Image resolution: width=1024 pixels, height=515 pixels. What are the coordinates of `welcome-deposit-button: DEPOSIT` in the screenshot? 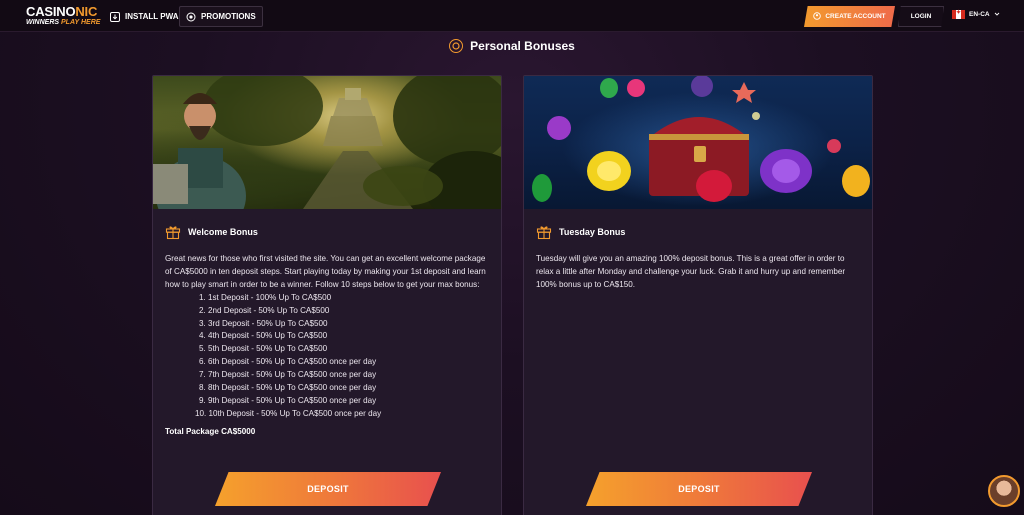 It's located at (328, 489).